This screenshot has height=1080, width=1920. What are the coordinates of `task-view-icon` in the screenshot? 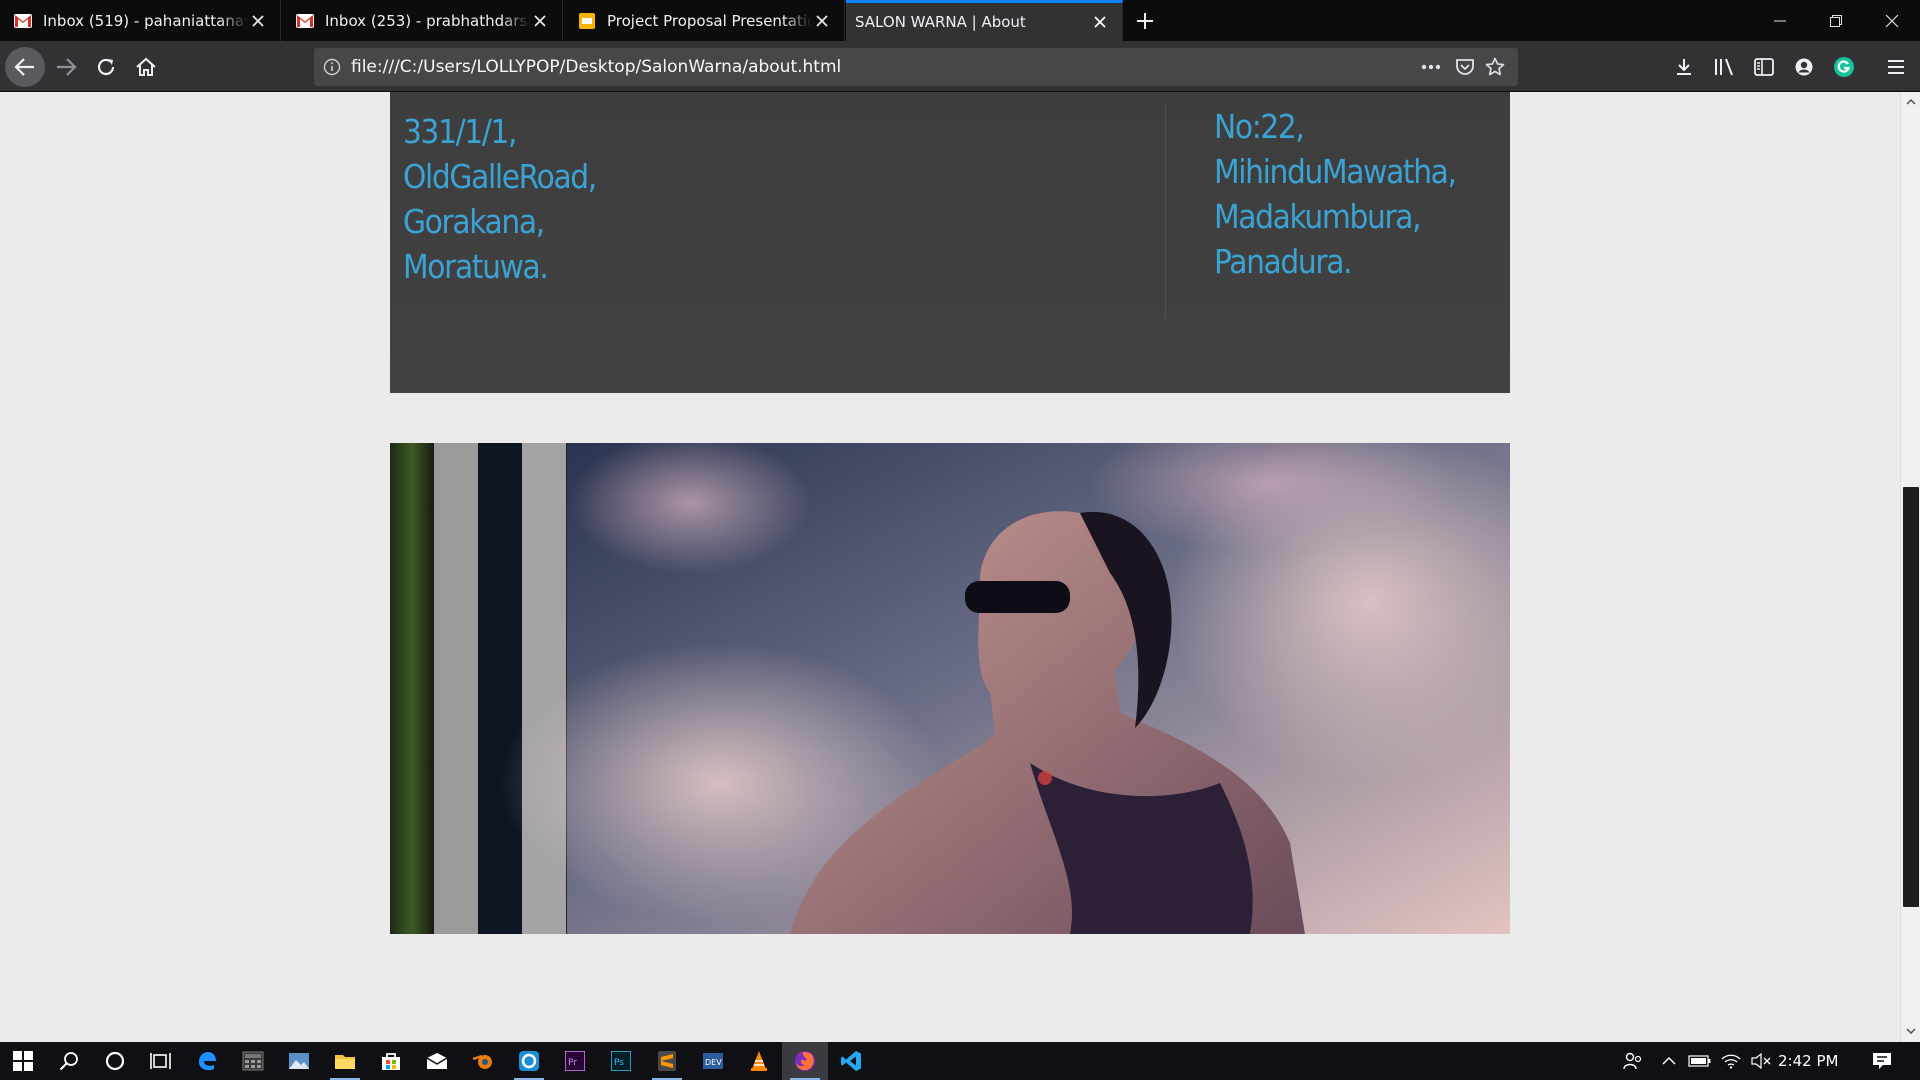 It's located at (160, 1061).